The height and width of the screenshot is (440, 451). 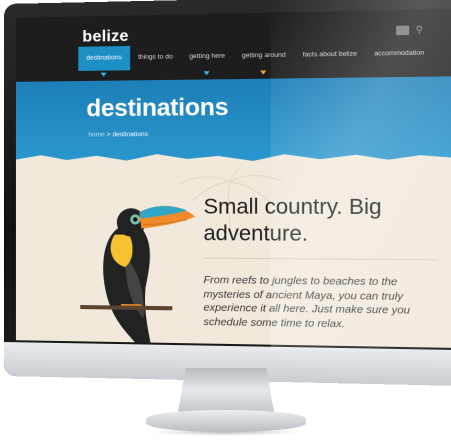 I want to click on nav-getting-around: getting around, so click(x=263, y=59).